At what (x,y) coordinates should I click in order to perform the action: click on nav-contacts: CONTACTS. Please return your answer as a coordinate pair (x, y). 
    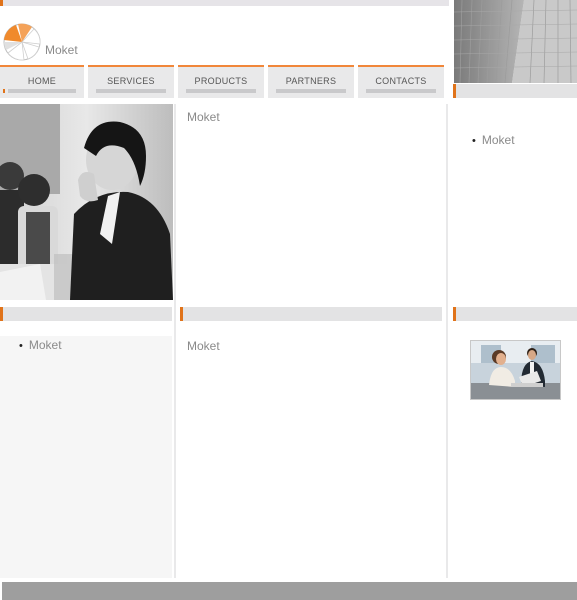
    Looking at the image, I should click on (401, 81).